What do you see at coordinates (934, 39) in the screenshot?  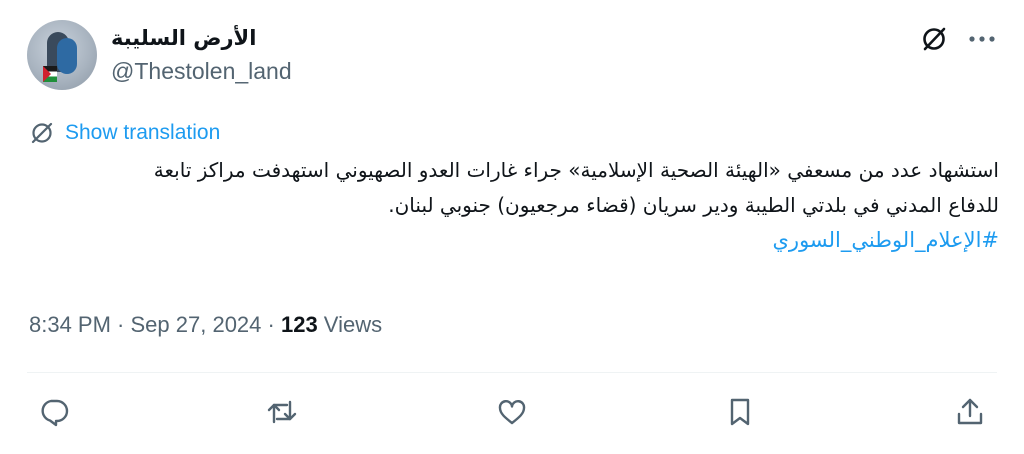 I see `slashed-circle-icon` at bounding box center [934, 39].